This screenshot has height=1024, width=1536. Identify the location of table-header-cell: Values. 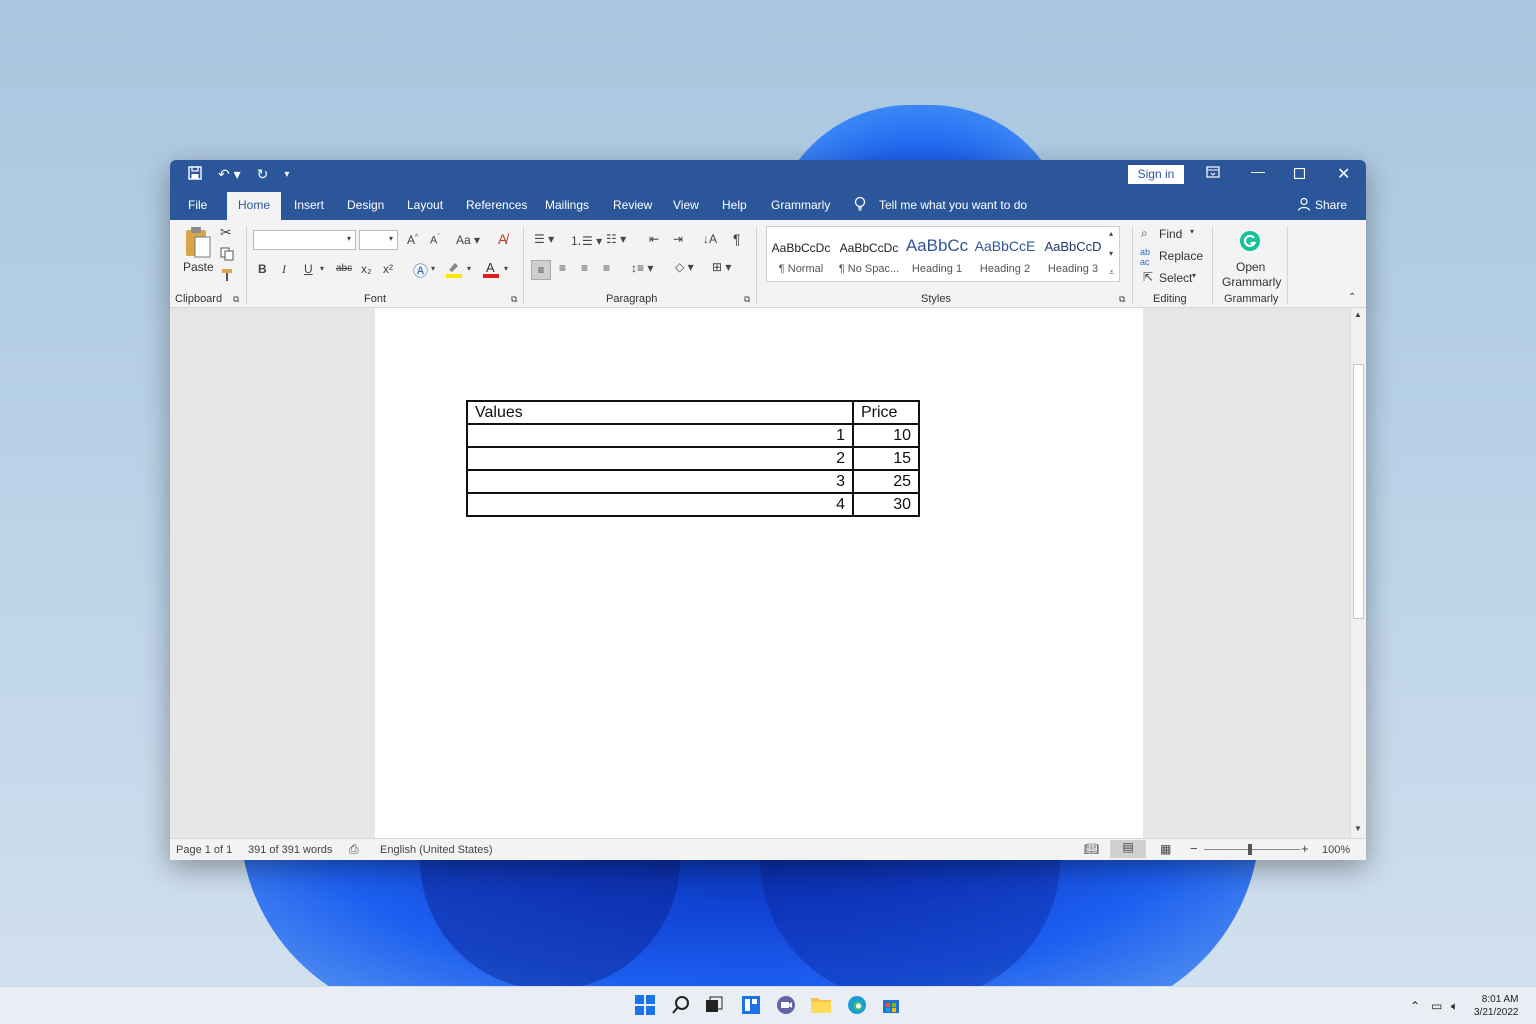
(660, 412).